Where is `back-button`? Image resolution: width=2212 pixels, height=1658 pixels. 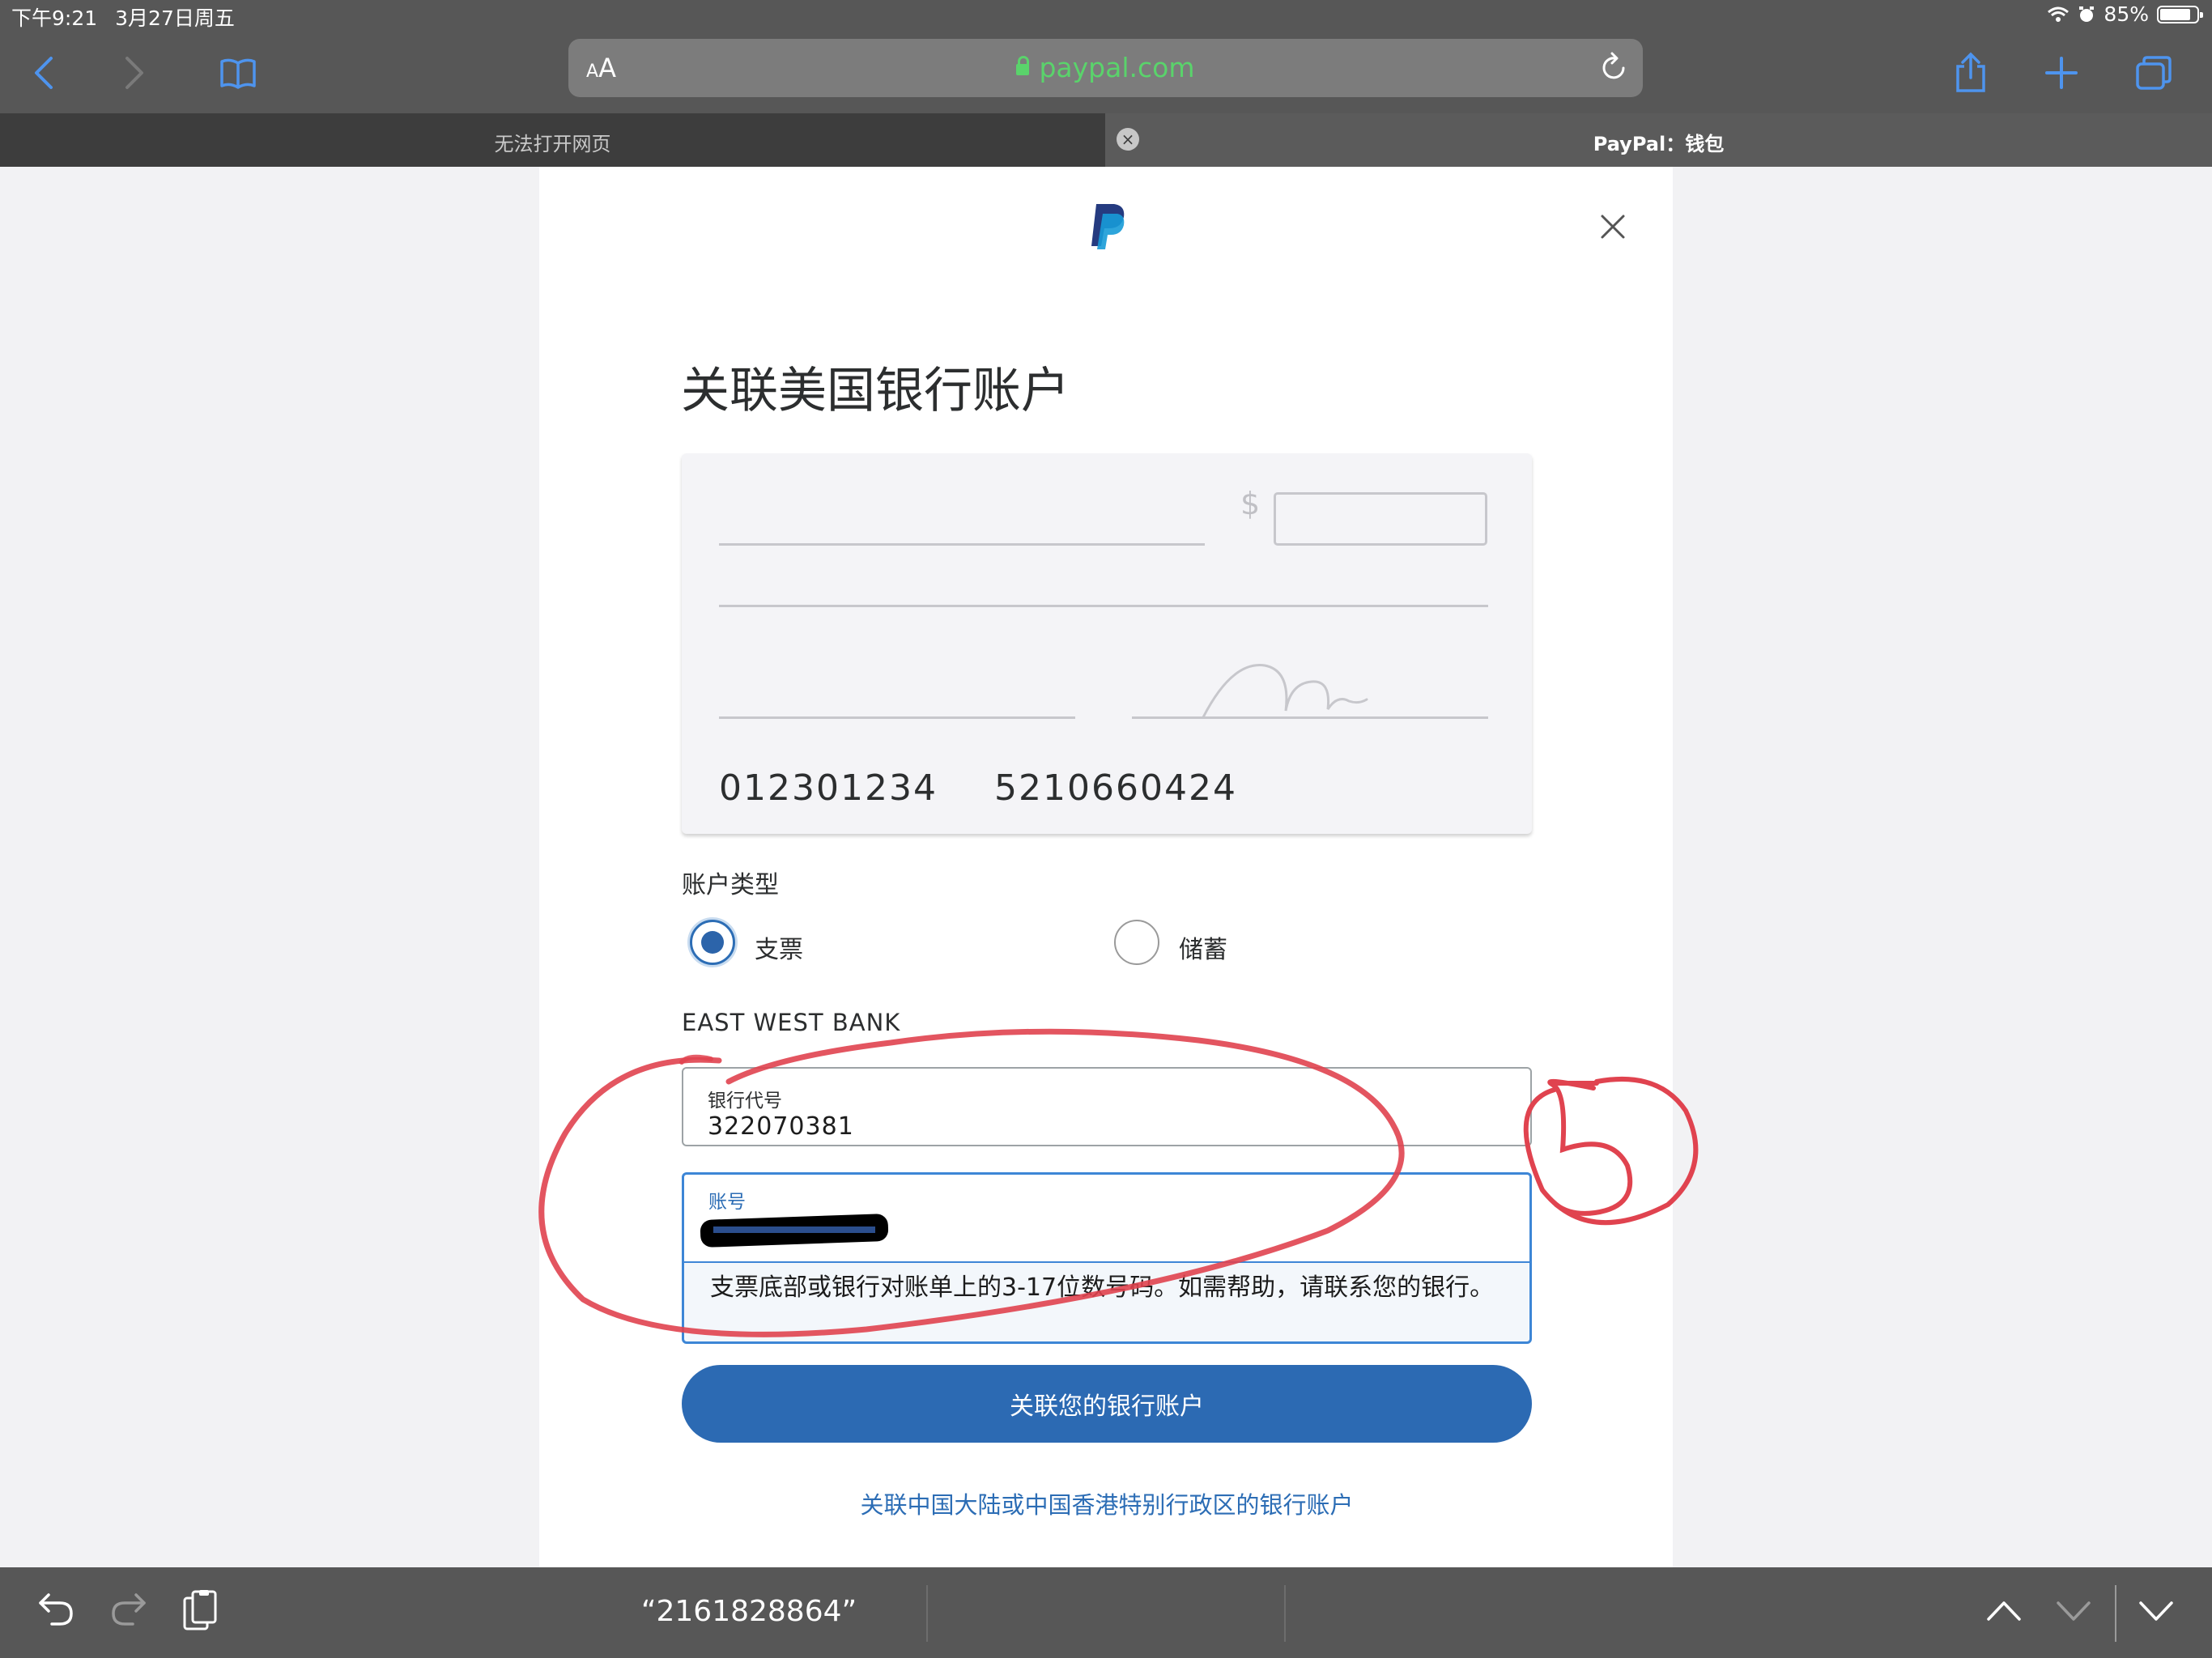 back-button is located at coordinates (44, 73).